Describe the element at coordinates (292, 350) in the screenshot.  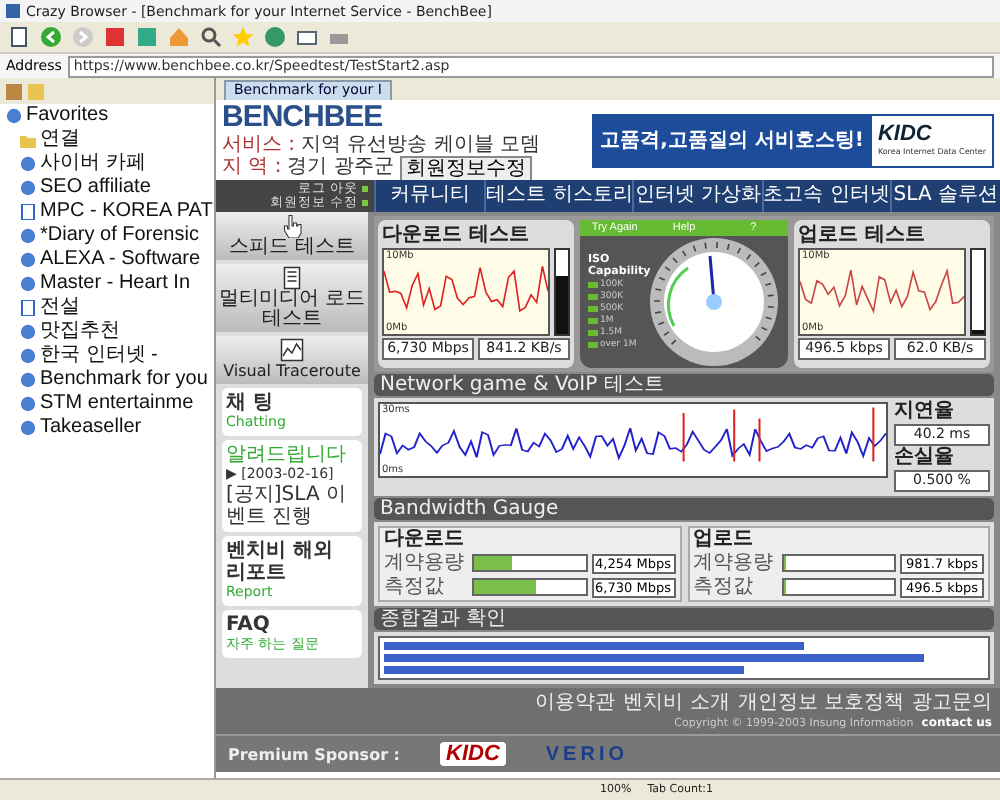
I see `chart-icon` at that location.